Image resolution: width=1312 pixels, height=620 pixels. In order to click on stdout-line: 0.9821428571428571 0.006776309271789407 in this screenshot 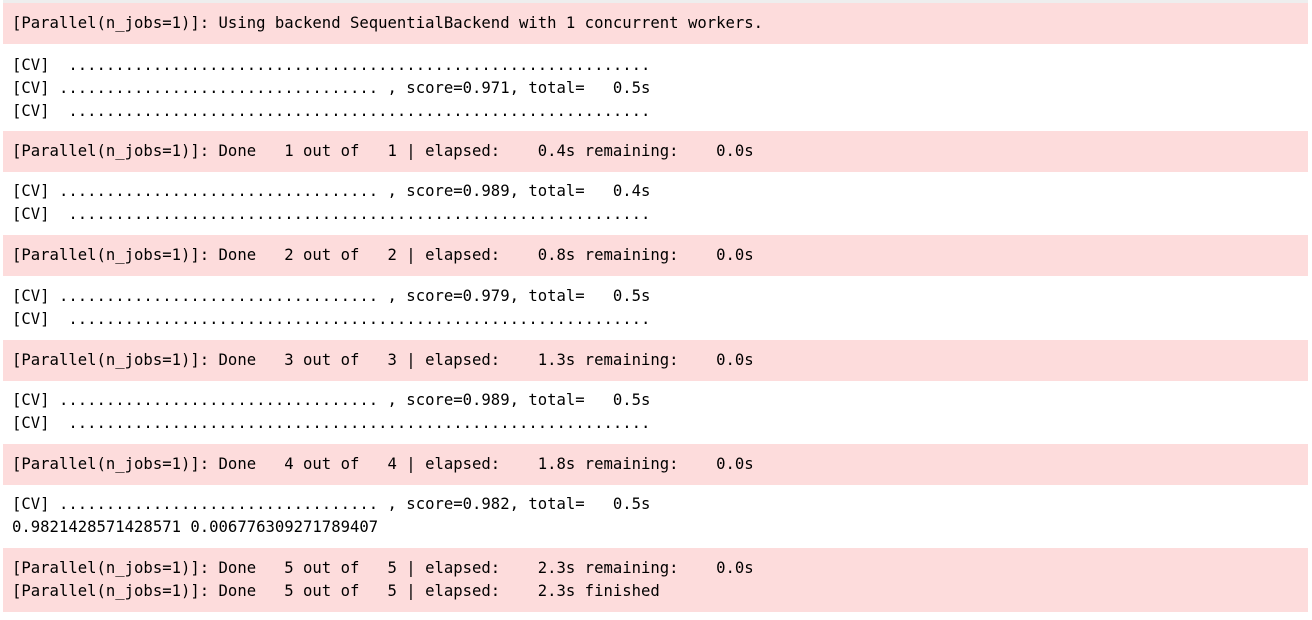, I will do `click(195, 527)`.